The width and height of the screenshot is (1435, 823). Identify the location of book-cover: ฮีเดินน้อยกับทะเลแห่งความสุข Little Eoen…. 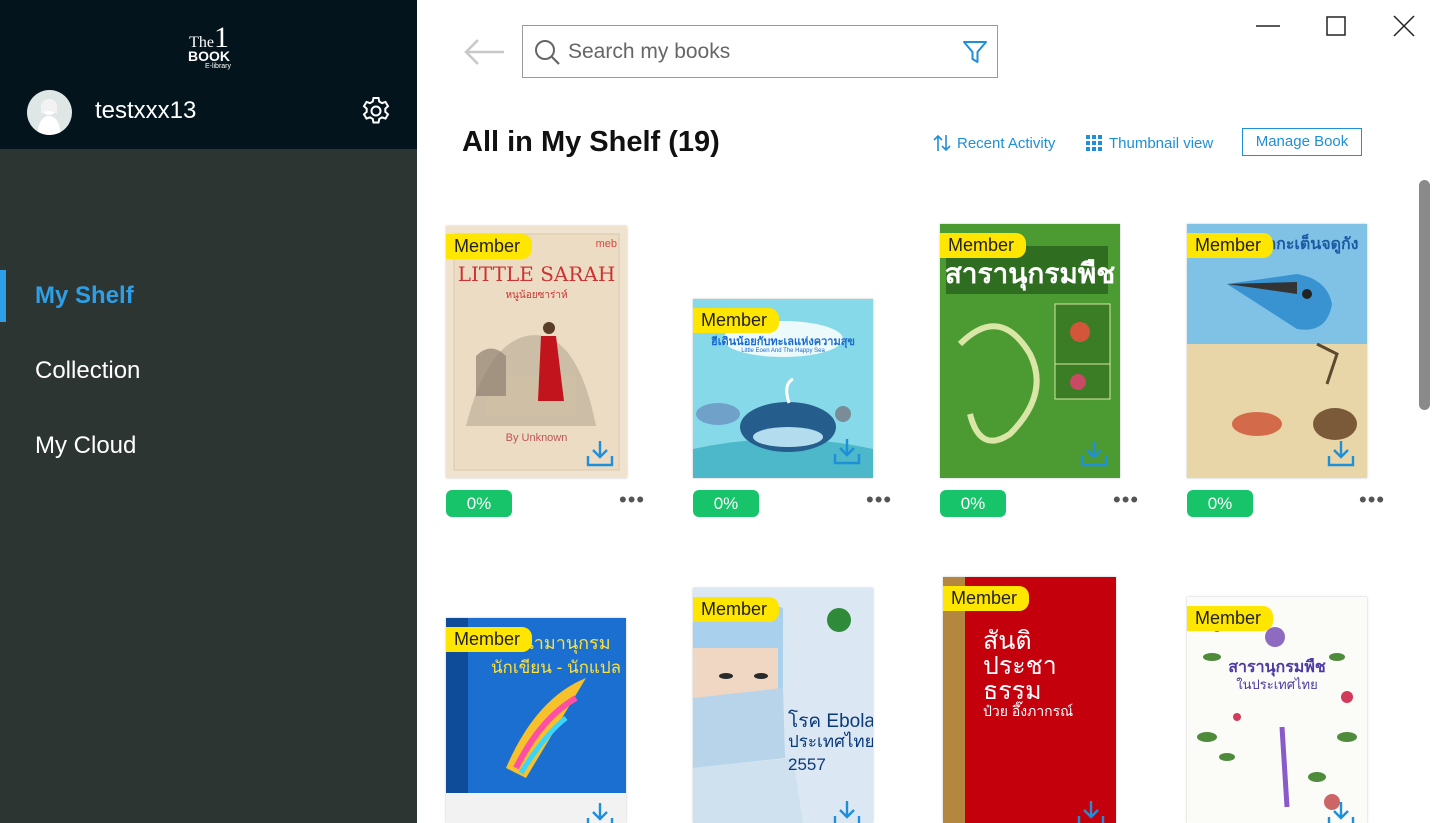
(783, 388).